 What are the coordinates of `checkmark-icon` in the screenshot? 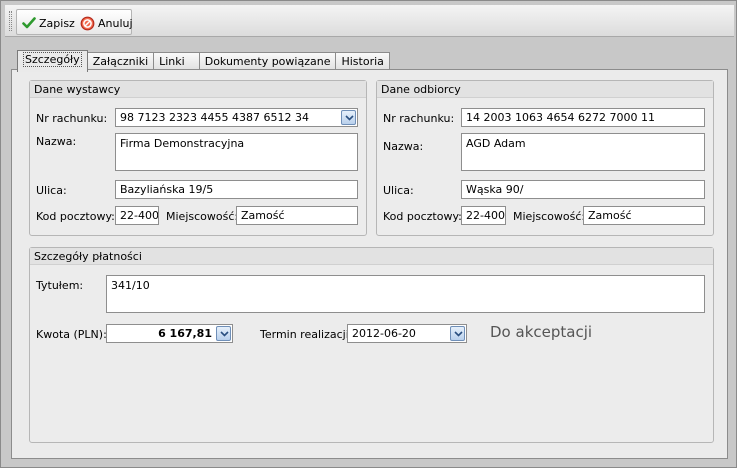 It's located at (29, 23).